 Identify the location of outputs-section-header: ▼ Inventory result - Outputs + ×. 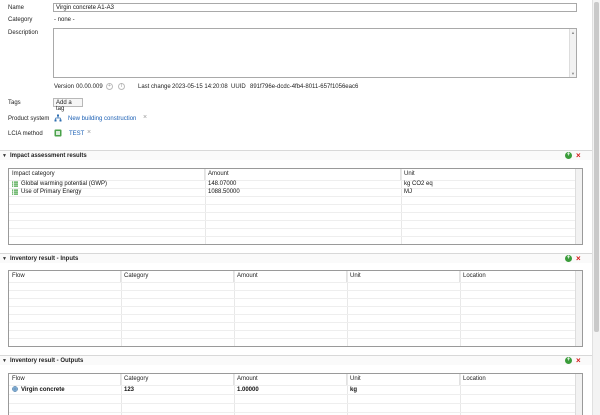
(300, 360).